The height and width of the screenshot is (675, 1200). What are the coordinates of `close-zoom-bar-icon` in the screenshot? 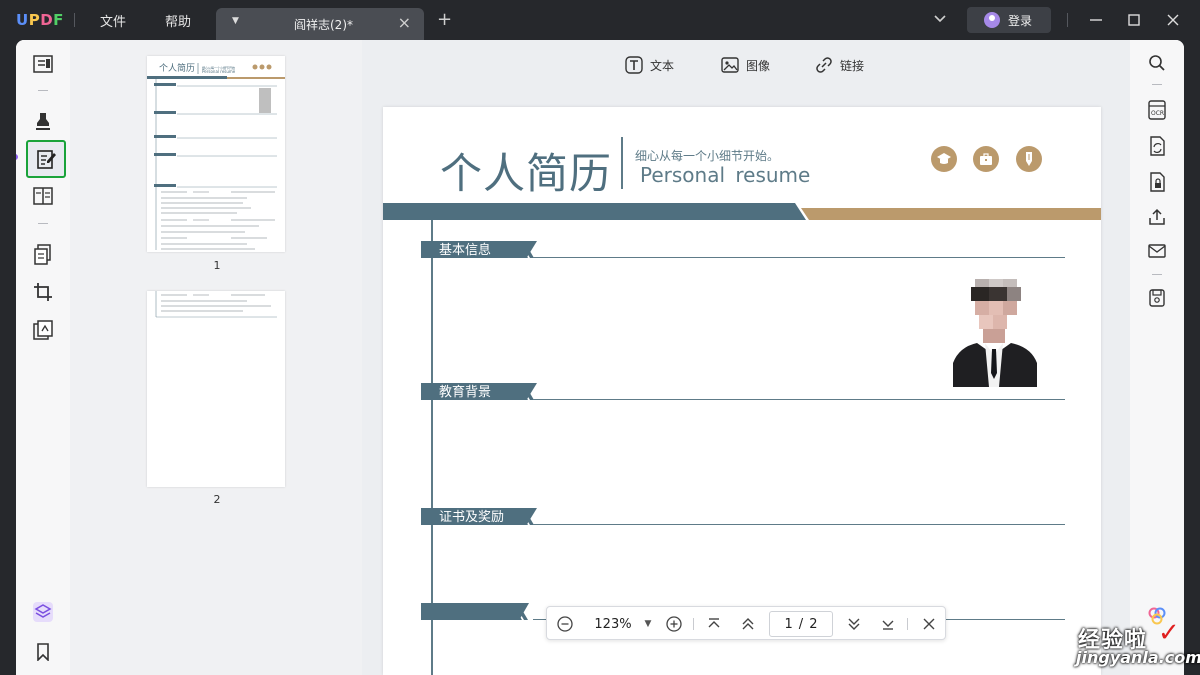 It's located at (929, 624).